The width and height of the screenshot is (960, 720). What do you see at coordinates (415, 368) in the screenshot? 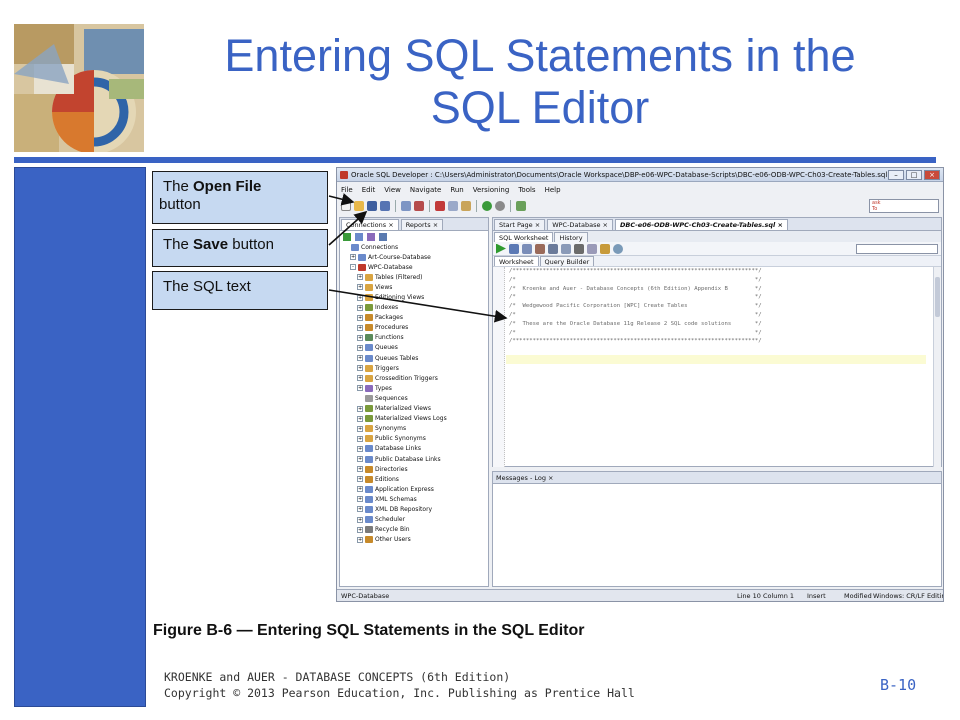
I see `tree-item: + Triggers` at bounding box center [415, 368].